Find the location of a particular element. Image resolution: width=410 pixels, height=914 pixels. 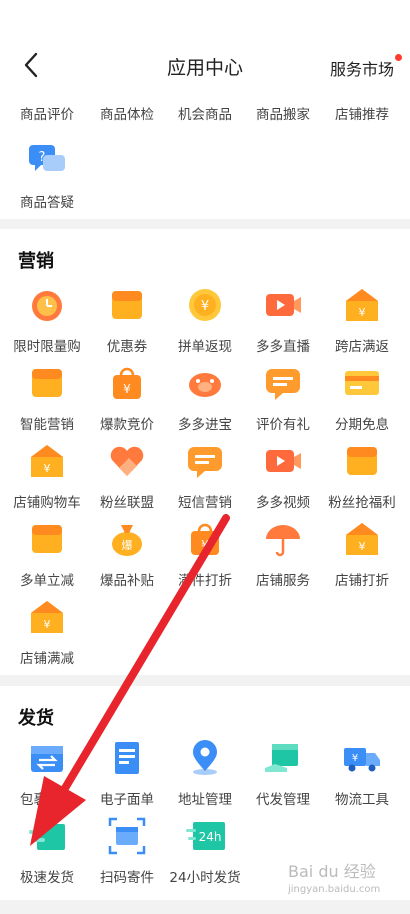

location-pin-icon is located at coordinates (205, 758).